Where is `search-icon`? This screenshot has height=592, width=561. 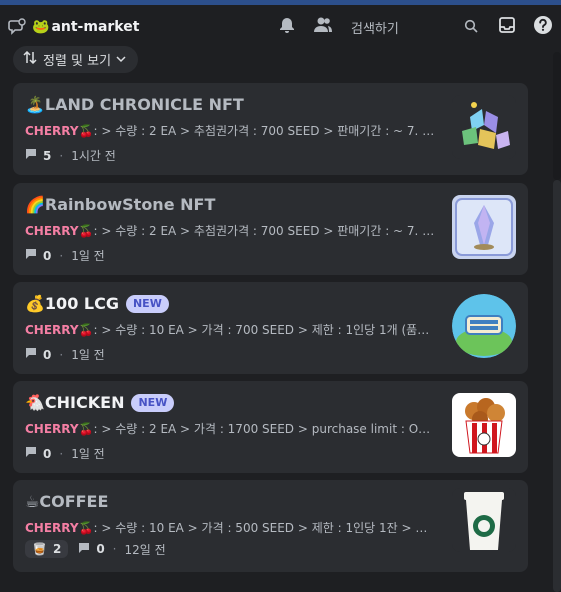
search-icon is located at coordinates (471, 27).